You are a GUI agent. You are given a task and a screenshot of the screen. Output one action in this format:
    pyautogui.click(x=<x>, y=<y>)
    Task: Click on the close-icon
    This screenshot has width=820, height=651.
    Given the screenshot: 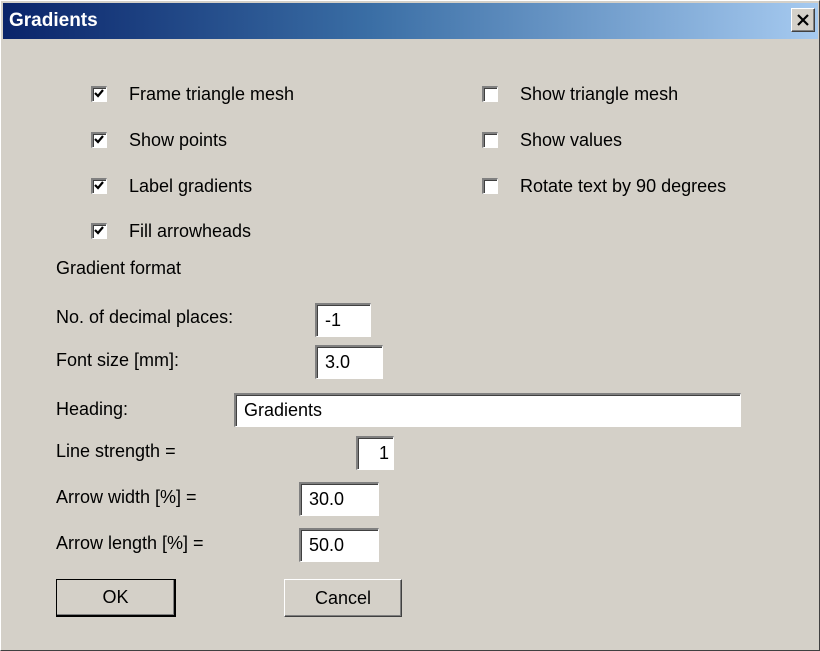 What is the action you would take?
    pyautogui.click(x=803, y=20)
    